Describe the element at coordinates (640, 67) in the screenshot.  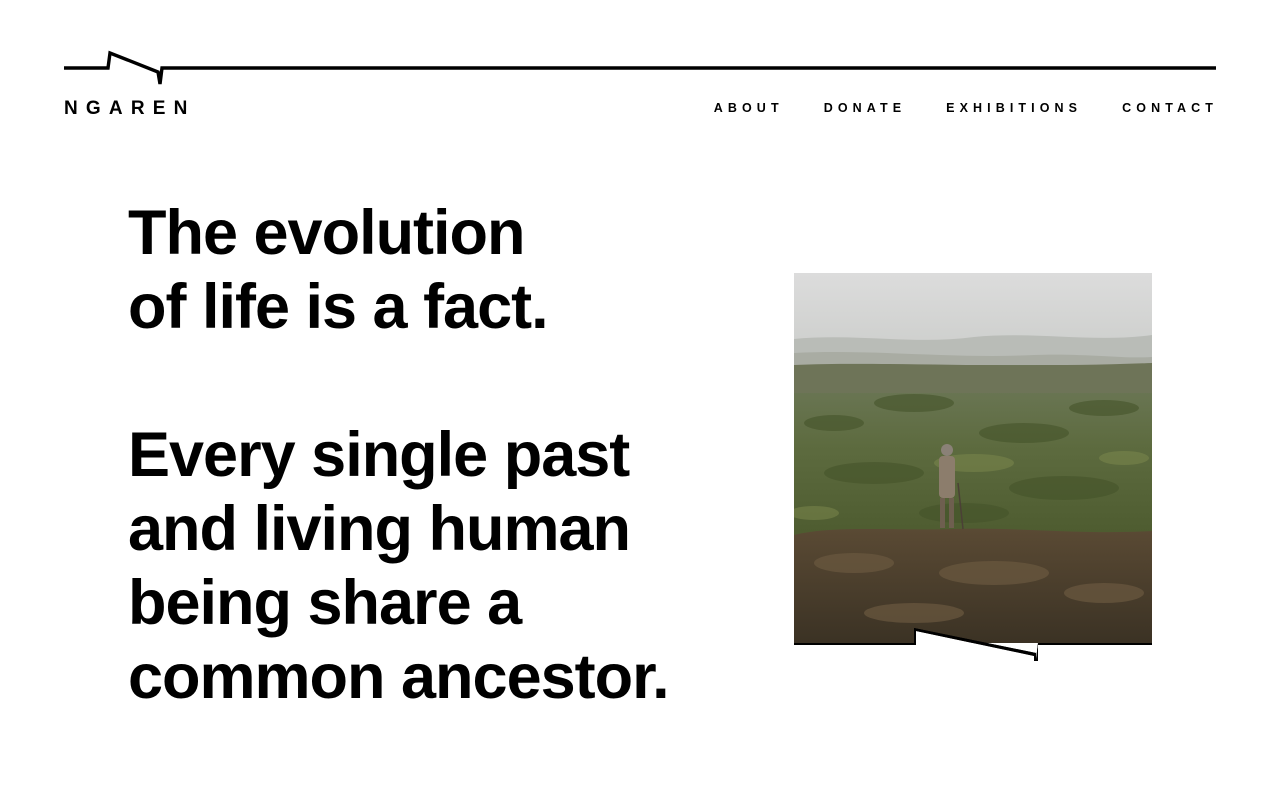
I see `logo-mark-line` at that location.